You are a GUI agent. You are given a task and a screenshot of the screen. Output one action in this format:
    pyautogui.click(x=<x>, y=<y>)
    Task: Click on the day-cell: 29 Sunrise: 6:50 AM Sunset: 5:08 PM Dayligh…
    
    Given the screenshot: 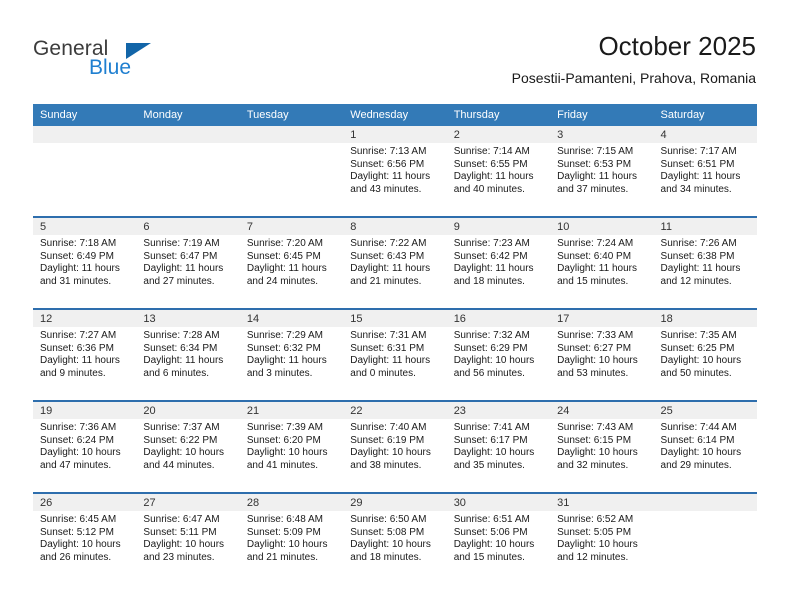 What is the action you would take?
    pyautogui.click(x=395, y=538)
    